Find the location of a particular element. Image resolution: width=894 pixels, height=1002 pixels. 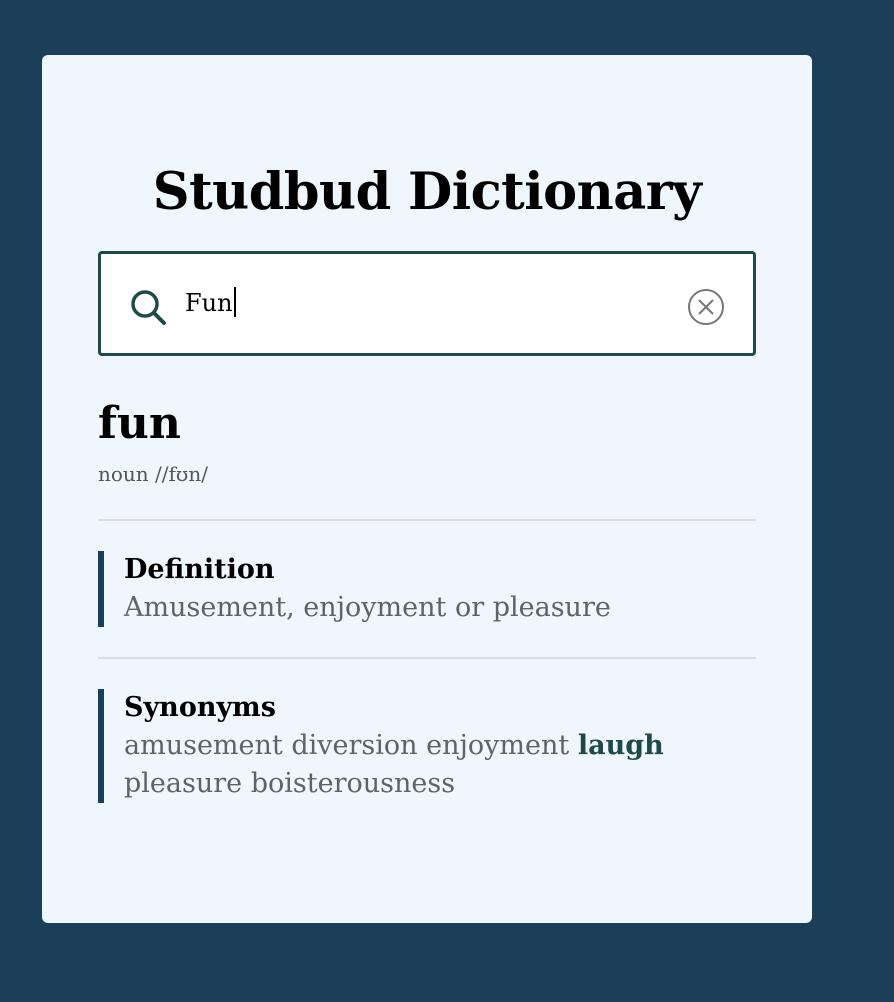

synonym-word: diversion is located at coordinates (354, 745).